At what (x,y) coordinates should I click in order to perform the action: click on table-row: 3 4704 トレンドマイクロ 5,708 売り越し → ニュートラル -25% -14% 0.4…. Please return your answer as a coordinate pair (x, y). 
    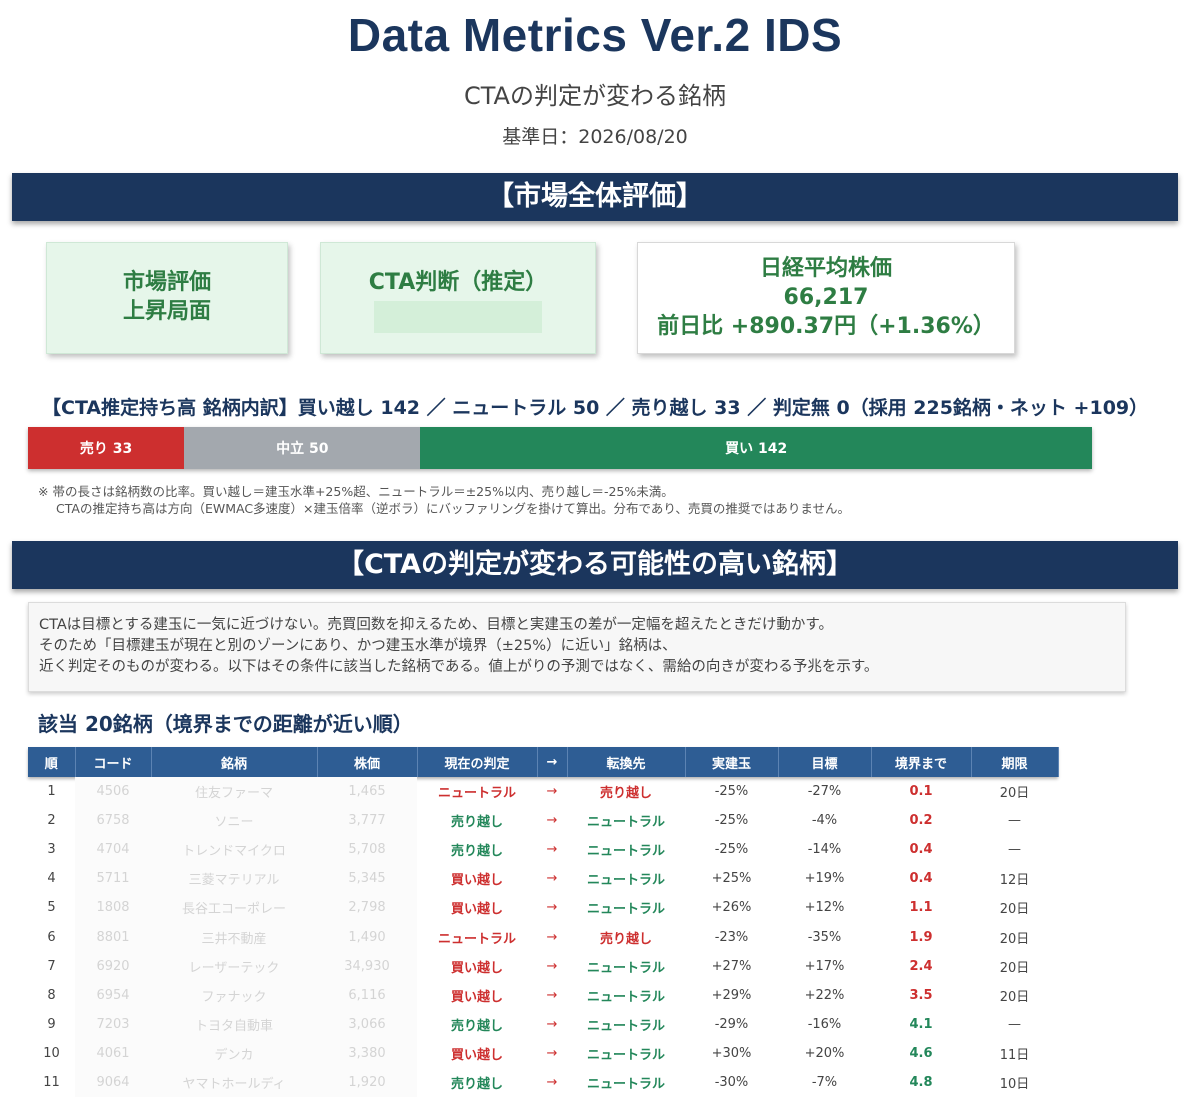
    Looking at the image, I should click on (543, 850).